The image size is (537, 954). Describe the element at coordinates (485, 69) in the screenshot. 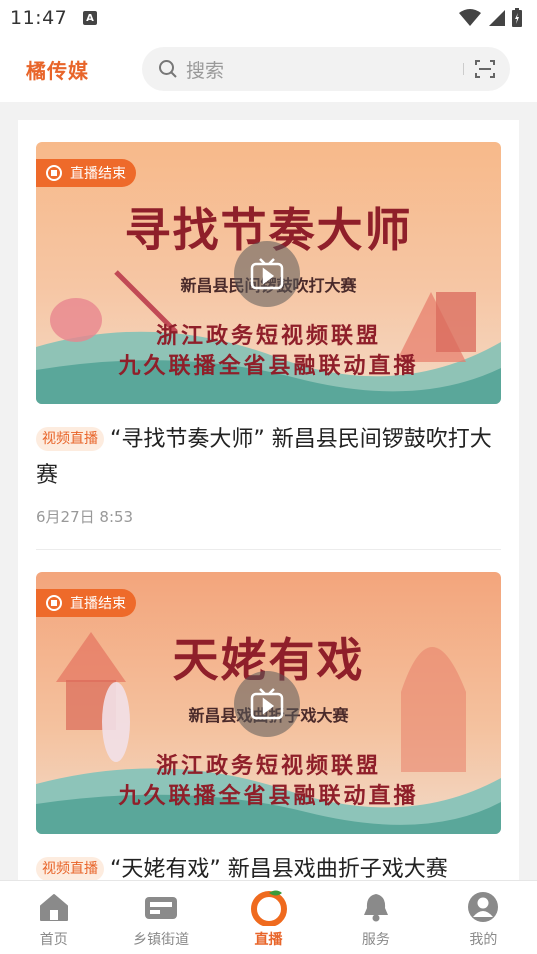

I see `scan-icon` at that location.